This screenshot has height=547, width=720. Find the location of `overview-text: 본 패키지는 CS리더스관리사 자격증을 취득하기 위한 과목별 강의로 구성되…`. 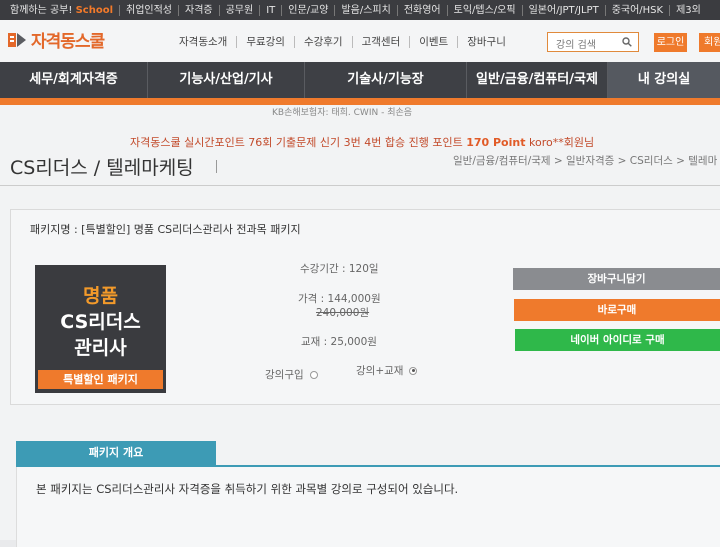

overview-text: 본 패키지는 CS리더스관리사 자격증을 취득하기 위한 과목별 강의로 구성되… is located at coordinates (247, 489).